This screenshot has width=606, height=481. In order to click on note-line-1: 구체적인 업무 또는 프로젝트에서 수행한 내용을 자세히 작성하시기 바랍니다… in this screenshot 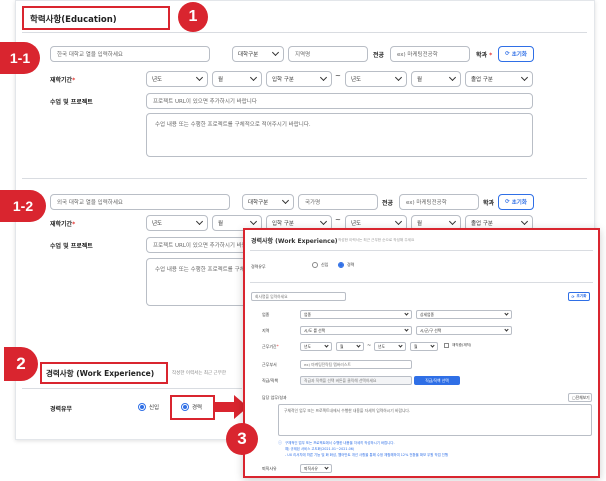, I will do `click(340, 443)`.